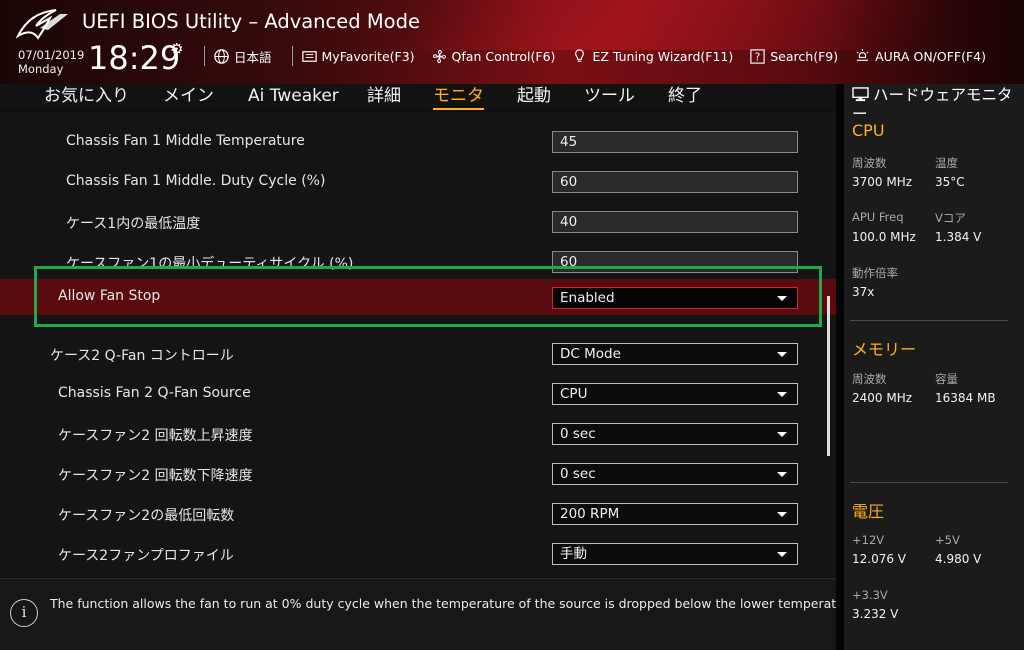 Image resolution: width=1024 pixels, height=650 pixels. What do you see at coordinates (109, 296) in the screenshot?
I see `setting-label: Allow Fan Stop` at bounding box center [109, 296].